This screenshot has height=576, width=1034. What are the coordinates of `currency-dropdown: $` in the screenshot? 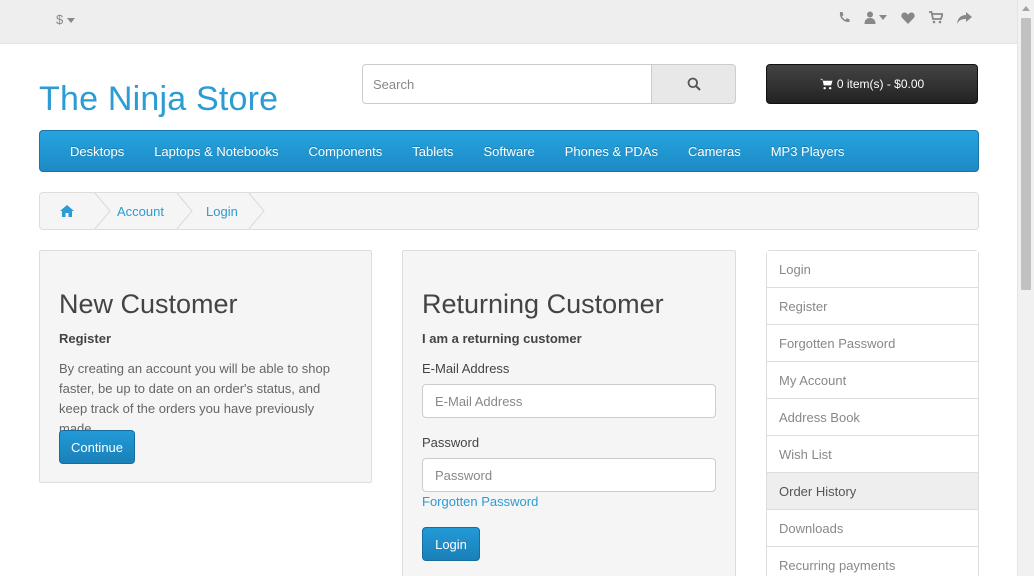 It's located at (66, 19).